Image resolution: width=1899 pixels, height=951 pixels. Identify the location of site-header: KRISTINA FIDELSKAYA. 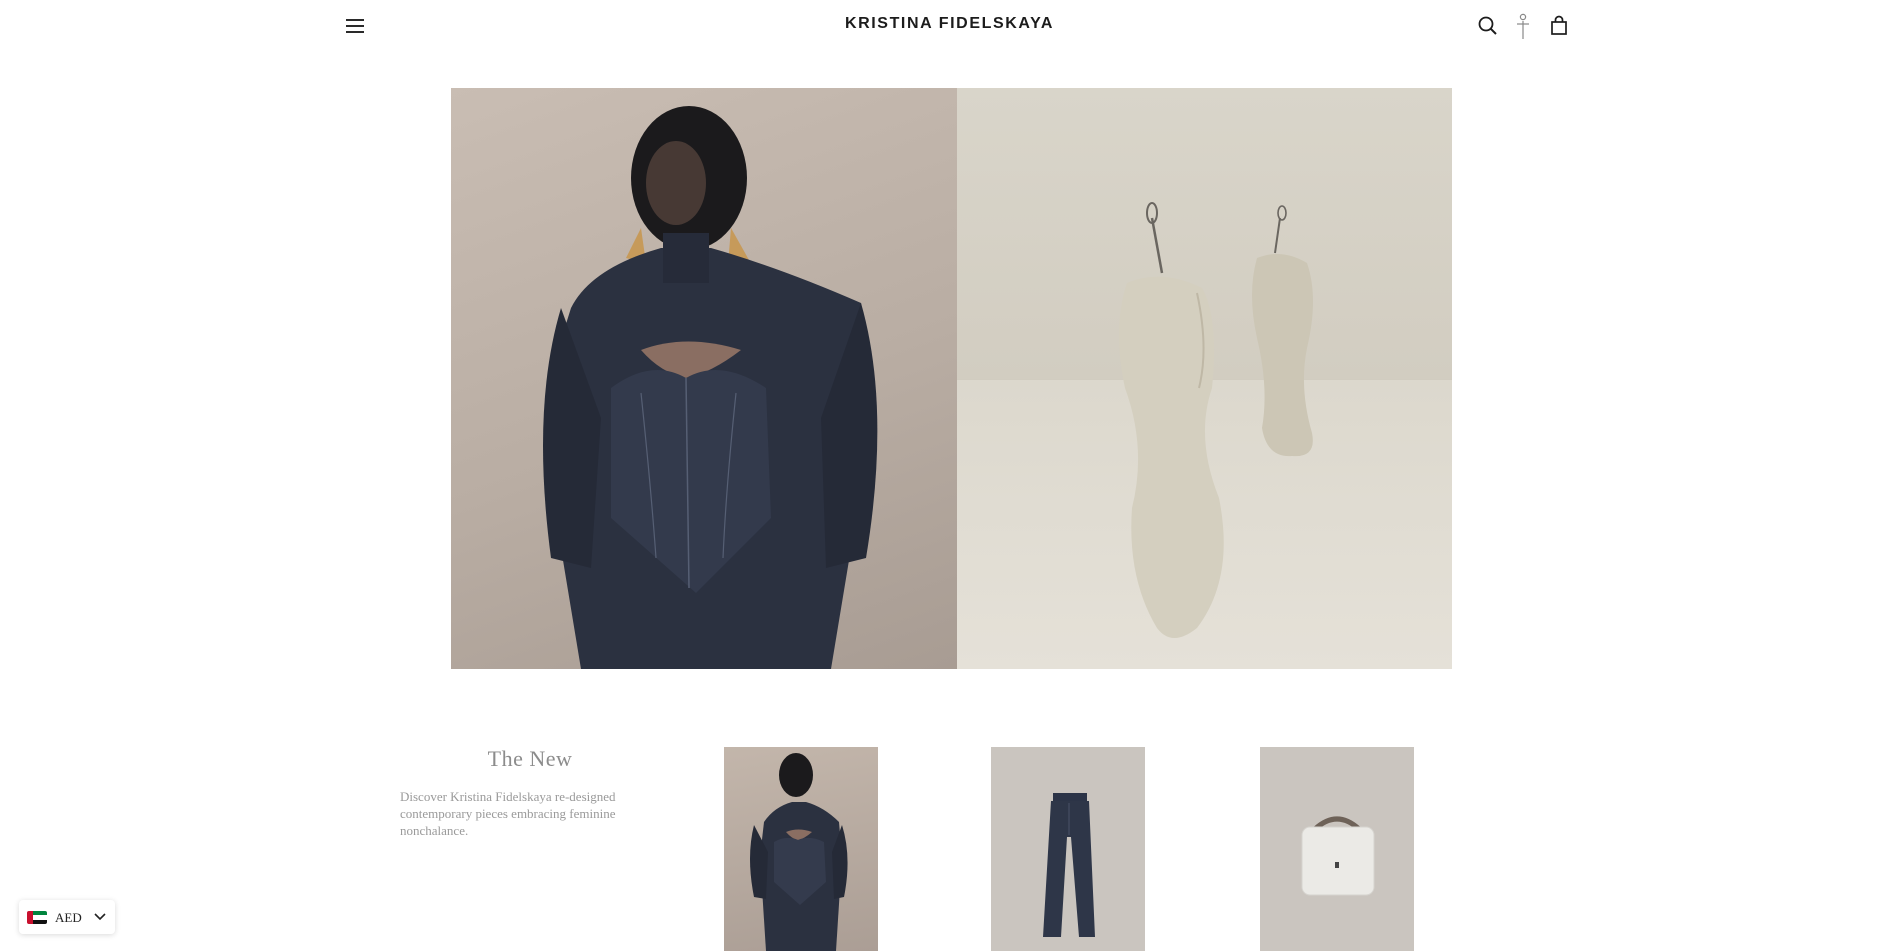
(949, 28).